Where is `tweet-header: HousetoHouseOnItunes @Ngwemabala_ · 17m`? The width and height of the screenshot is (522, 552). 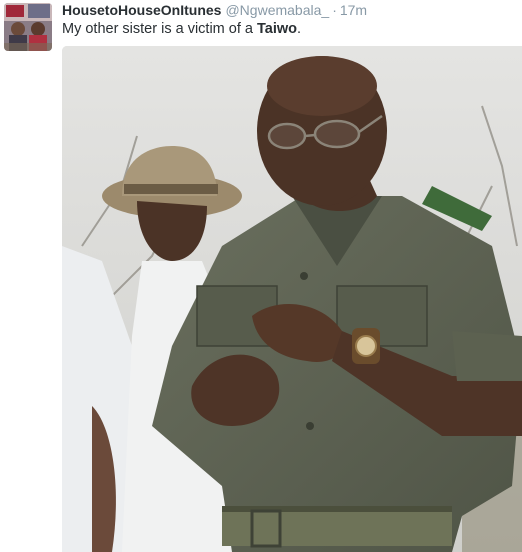
tweet-header: HousetoHouseOnItunes @Ngwemabala_ · 17m is located at coordinates (214, 10).